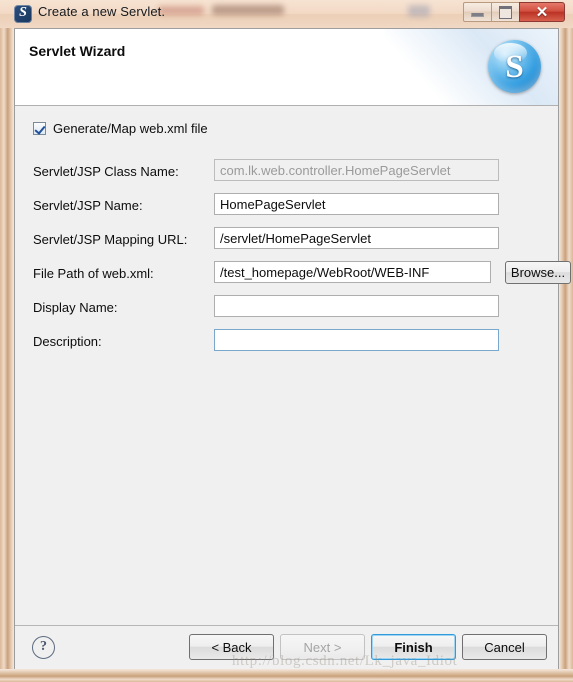  Describe the element at coordinates (322, 647) in the screenshot. I see `next-button: Next >` at that location.